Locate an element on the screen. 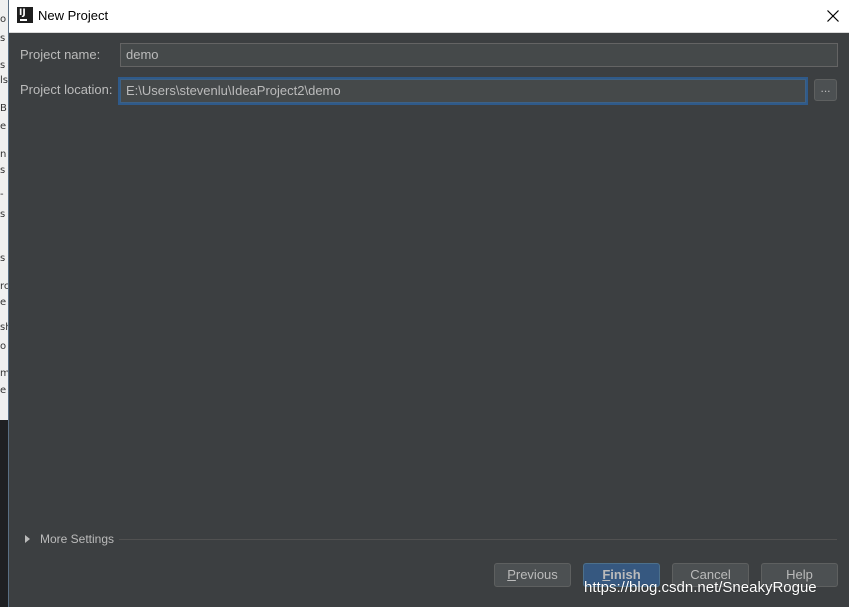  watermark: https://blog.csdn.net/SneakyRogue is located at coordinates (700, 587).